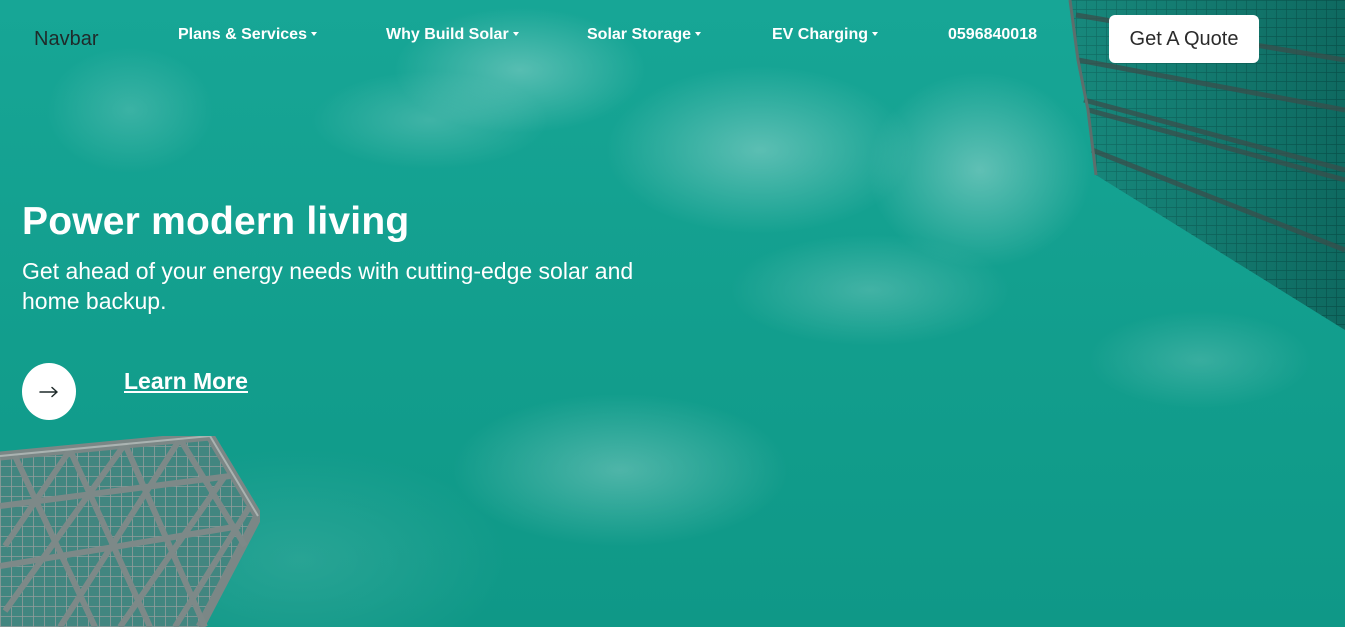 This screenshot has width=1345, height=627. I want to click on phone-number-link: 0596840018, so click(992, 35).